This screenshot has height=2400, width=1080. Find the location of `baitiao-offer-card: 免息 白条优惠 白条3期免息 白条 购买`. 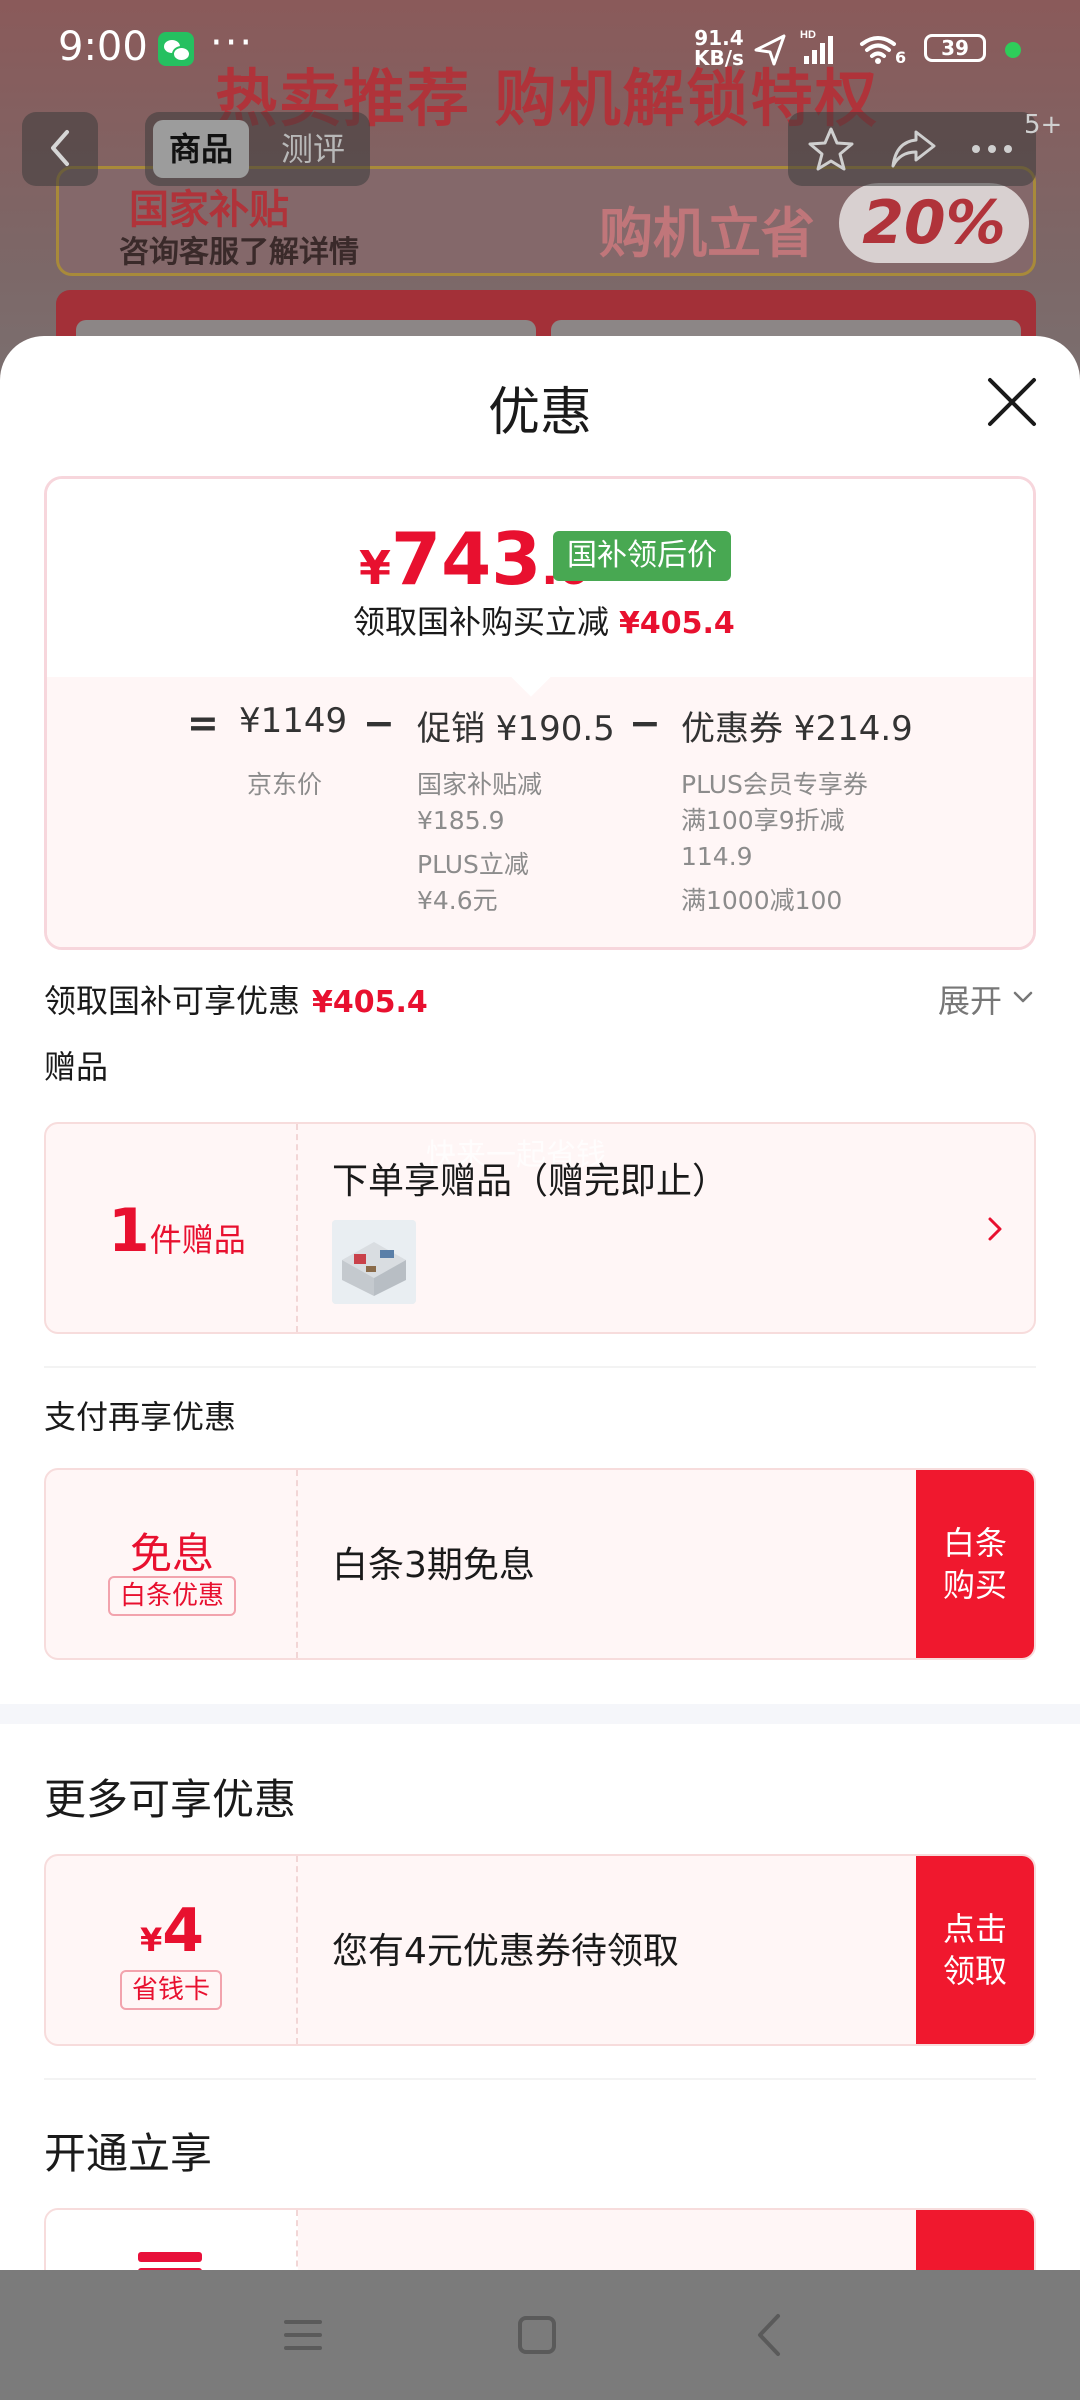

baitiao-offer-card: 免息 白条优惠 白条3期免息 白条 购买 is located at coordinates (540, 1564).